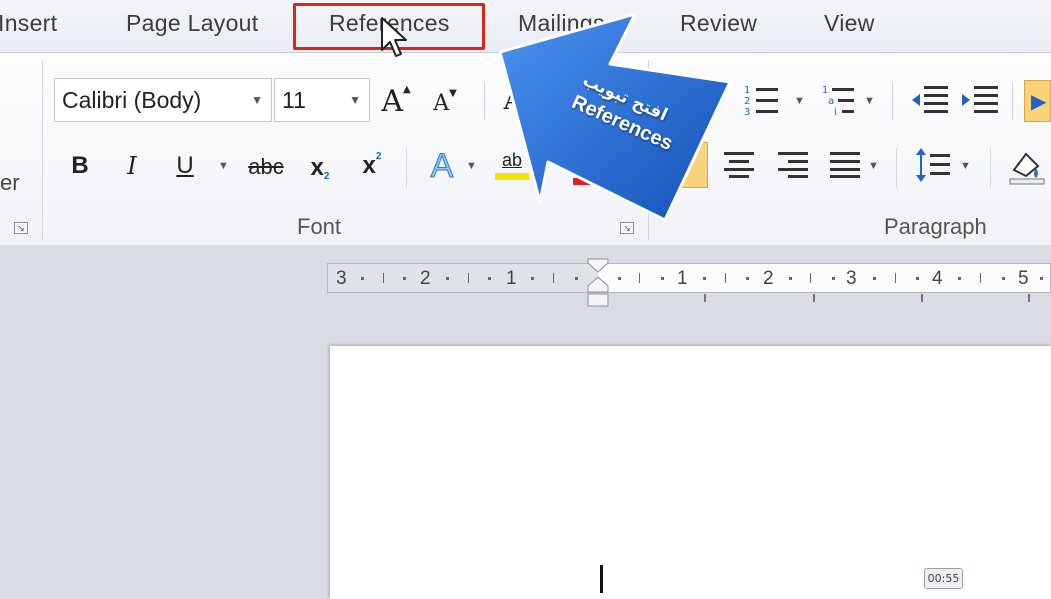 This screenshot has height=599, width=1051. I want to click on line-spacing-dropdown-icon: ▼, so click(965, 166).